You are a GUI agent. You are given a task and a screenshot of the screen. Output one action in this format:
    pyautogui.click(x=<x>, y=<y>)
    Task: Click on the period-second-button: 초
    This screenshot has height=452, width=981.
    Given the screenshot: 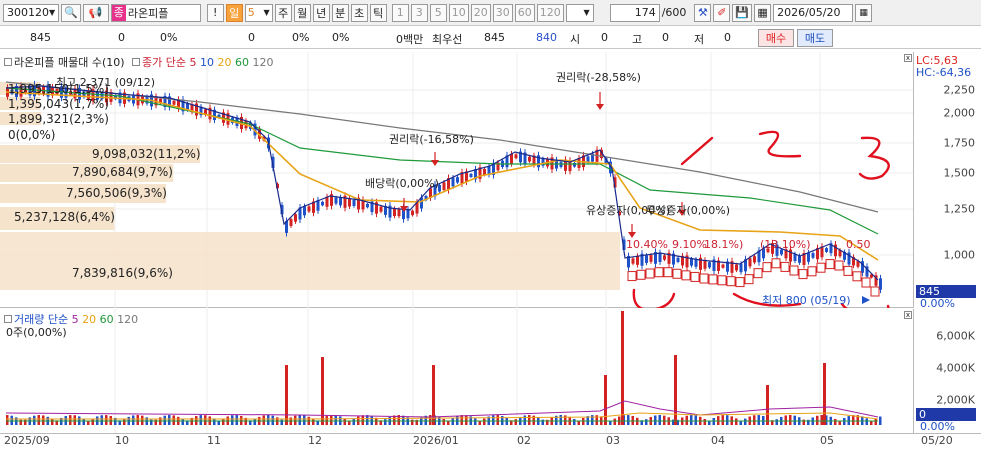 What is the action you would take?
    pyautogui.click(x=359, y=12)
    